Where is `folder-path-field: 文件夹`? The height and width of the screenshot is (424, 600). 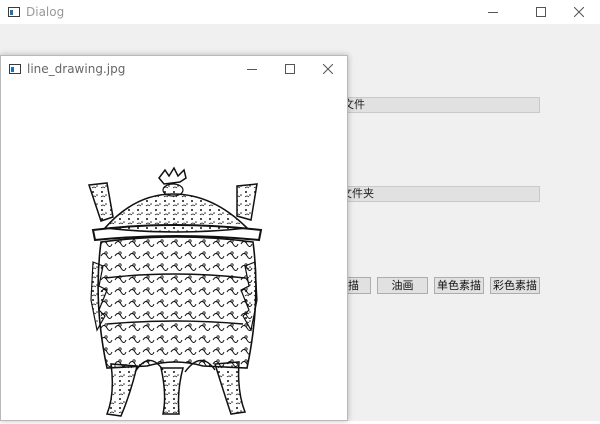
folder-path-field: 文件夹 is located at coordinates (439, 194).